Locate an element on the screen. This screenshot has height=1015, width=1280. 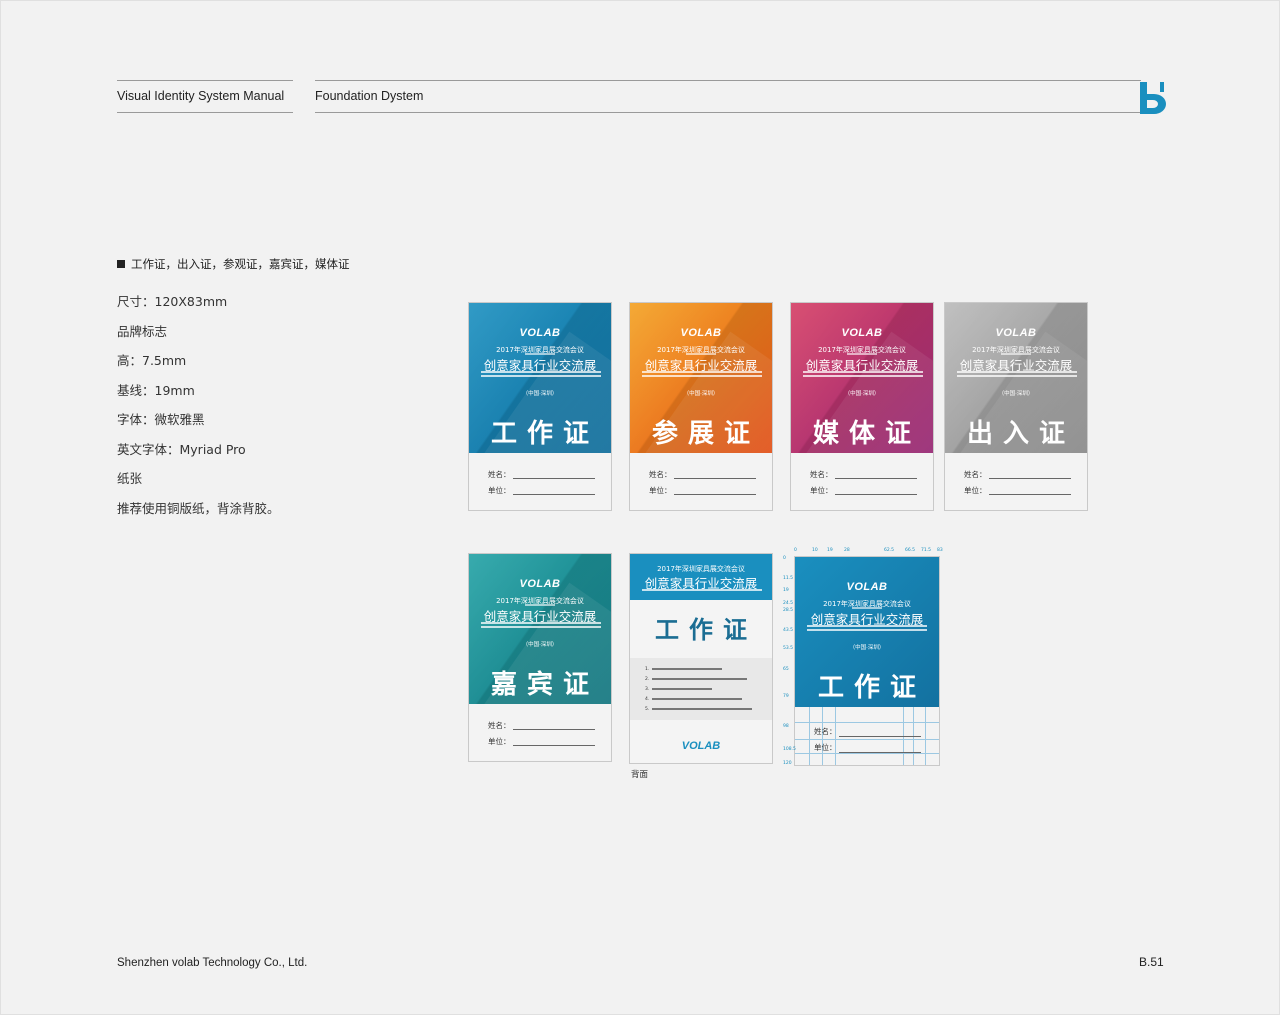
badge-card-top: VOLAB 2017年深圳家具展交流会议 创意家具行业交流展 （中国·深圳） 出入证 is located at coordinates (1016, 378).